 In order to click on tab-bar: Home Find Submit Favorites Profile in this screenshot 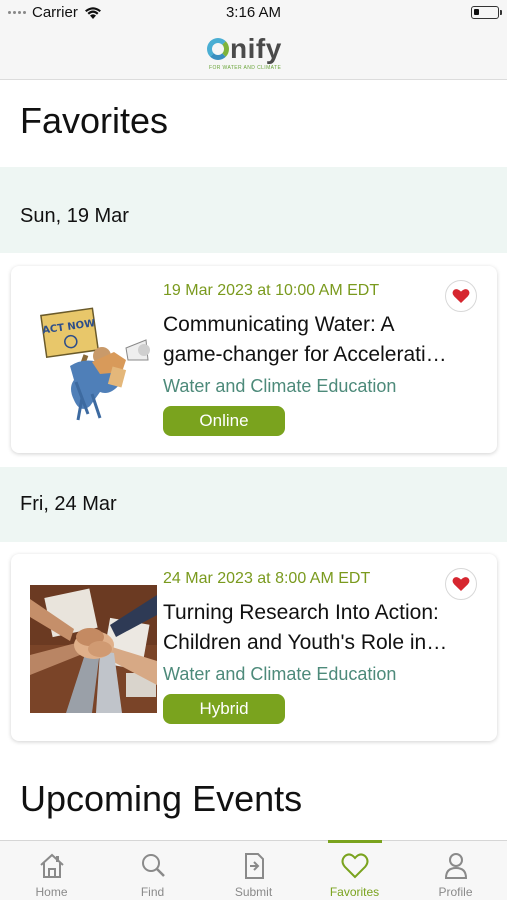, I will do `click(253, 870)`.